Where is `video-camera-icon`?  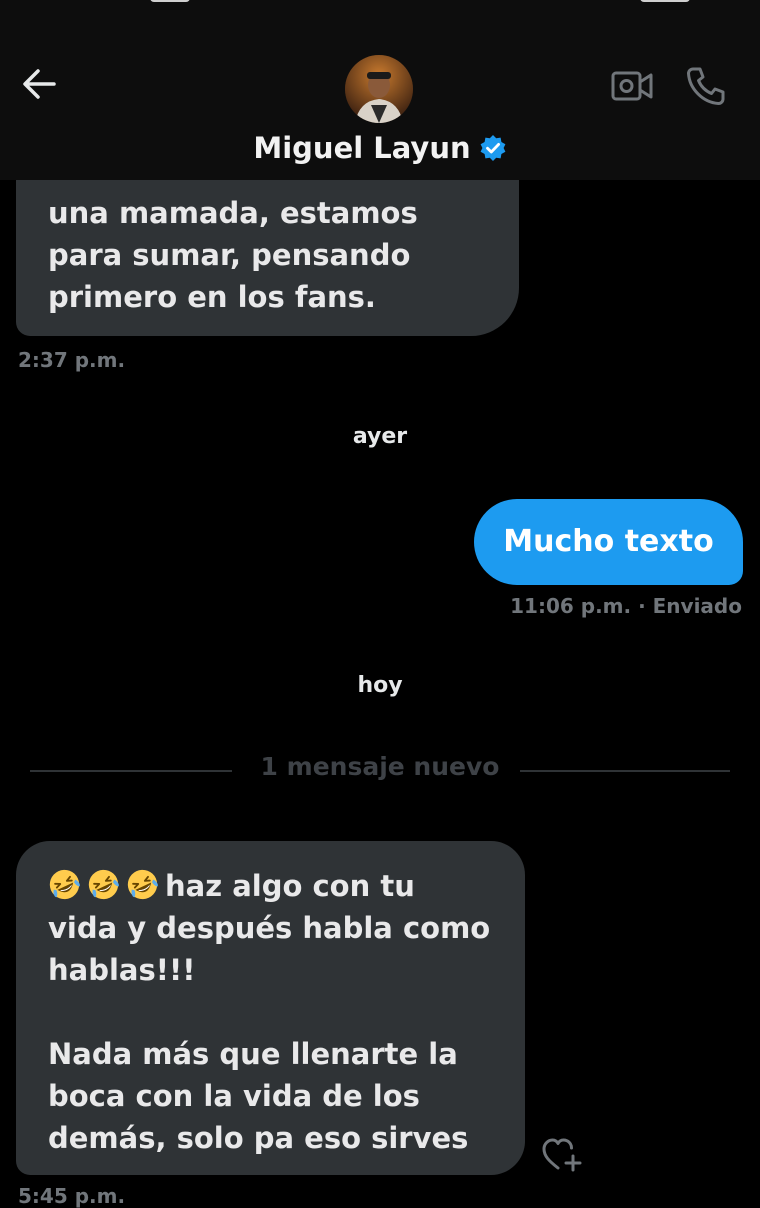 video-camera-icon is located at coordinates (632, 86).